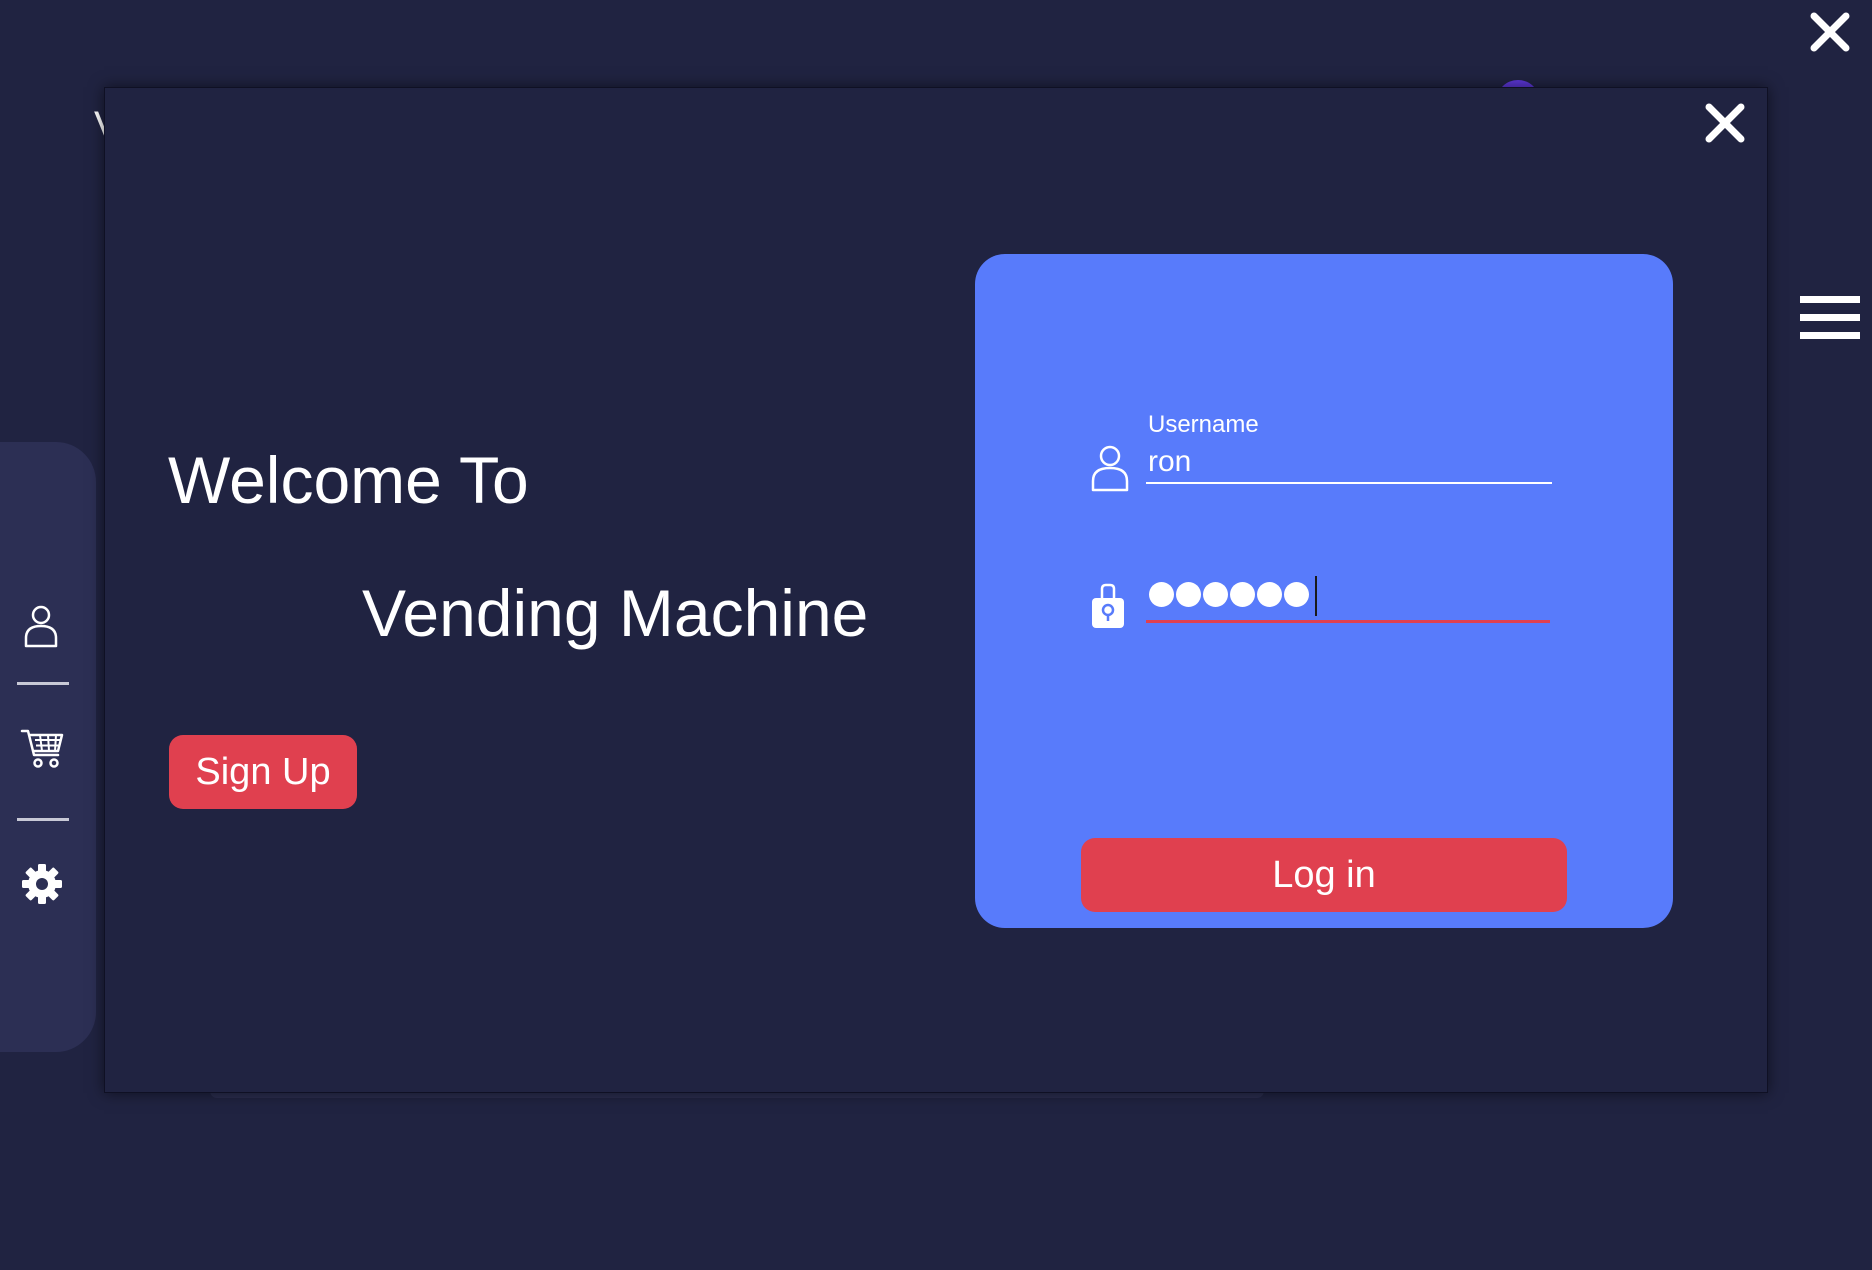 This screenshot has height=1270, width=1872. I want to click on login-button: Log in, so click(1324, 875).